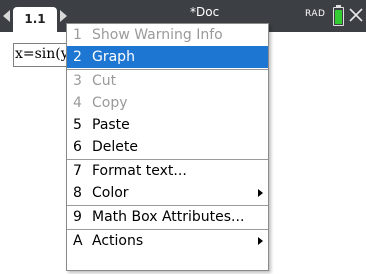  Describe the element at coordinates (77, 125) in the screenshot. I see `menu-item-key: 5` at that location.